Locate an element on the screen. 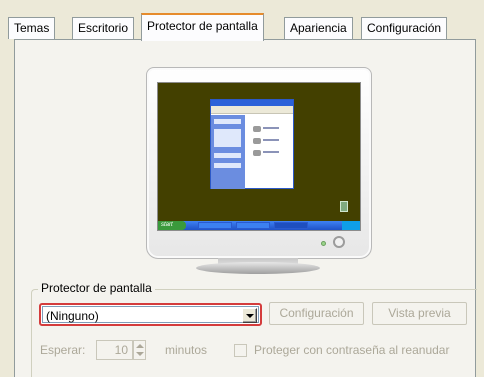 Image resolution: width=484 pixels, height=377 pixels. tab-label: Escritorio is located at coordinates (103, 28).